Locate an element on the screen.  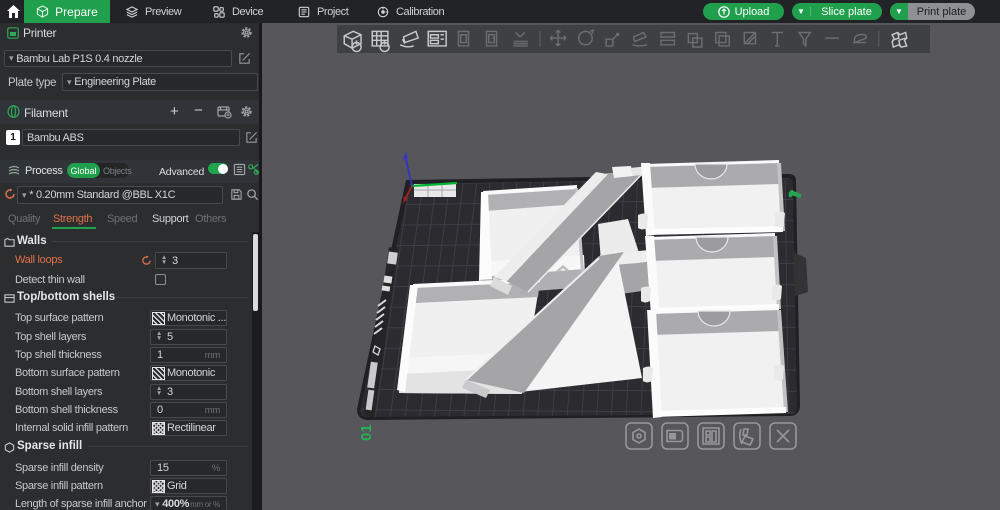
svg-text: 01 is located at coordinates (366, 432).